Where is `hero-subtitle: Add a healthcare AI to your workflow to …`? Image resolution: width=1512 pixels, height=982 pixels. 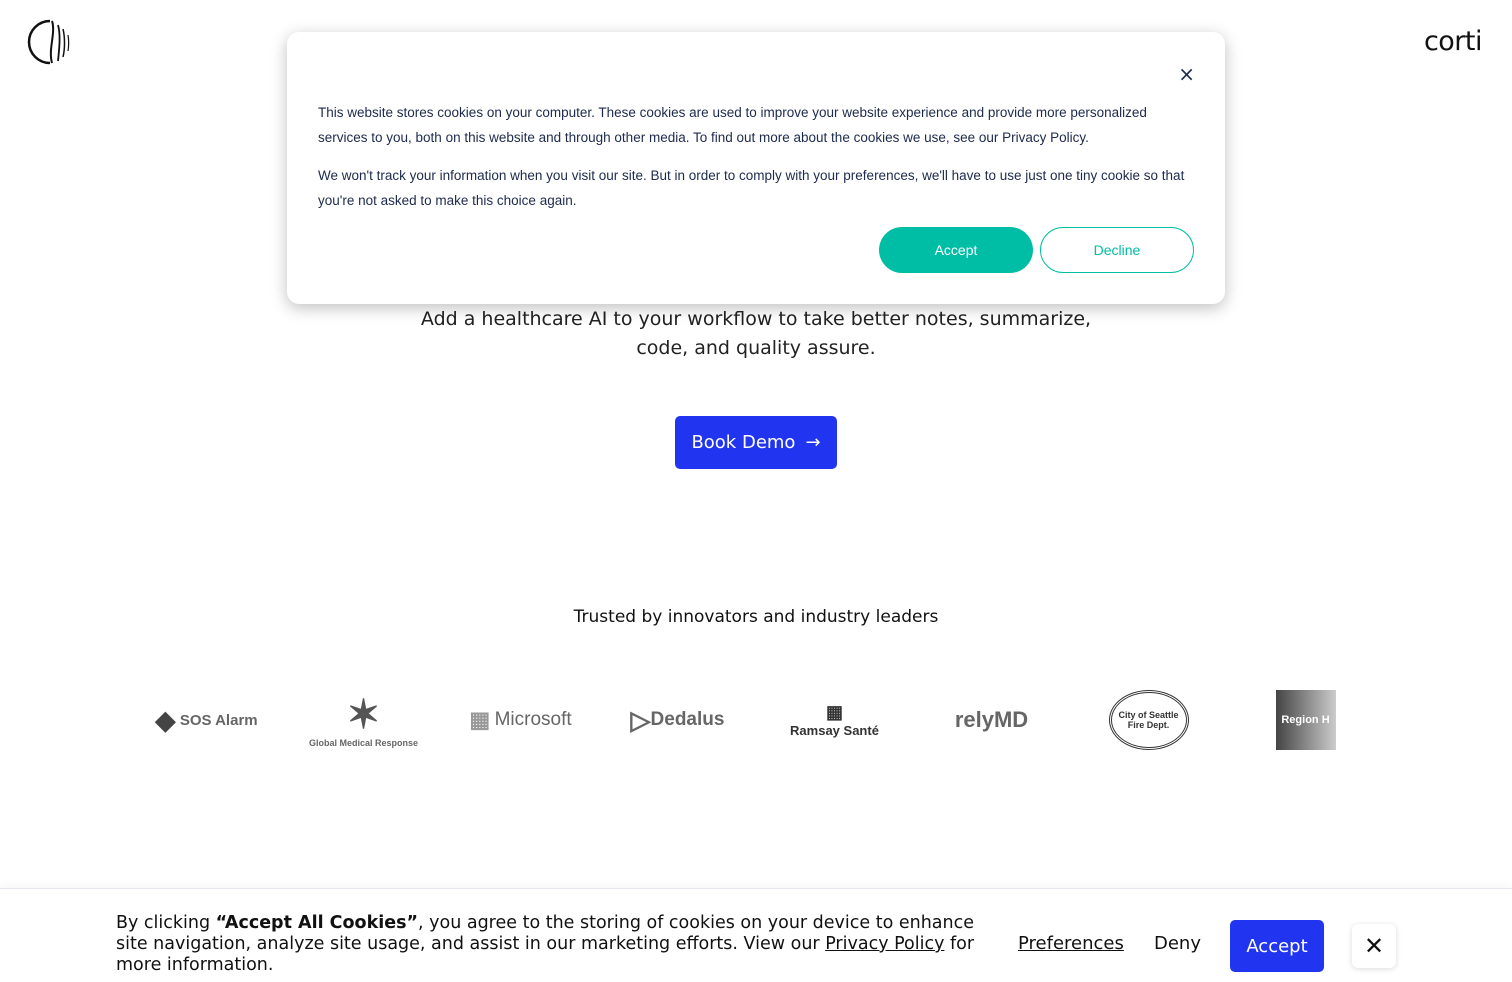 hero-subtitle: Add a healthcare AI to your workflow to … is located at coordinates (756, 333).